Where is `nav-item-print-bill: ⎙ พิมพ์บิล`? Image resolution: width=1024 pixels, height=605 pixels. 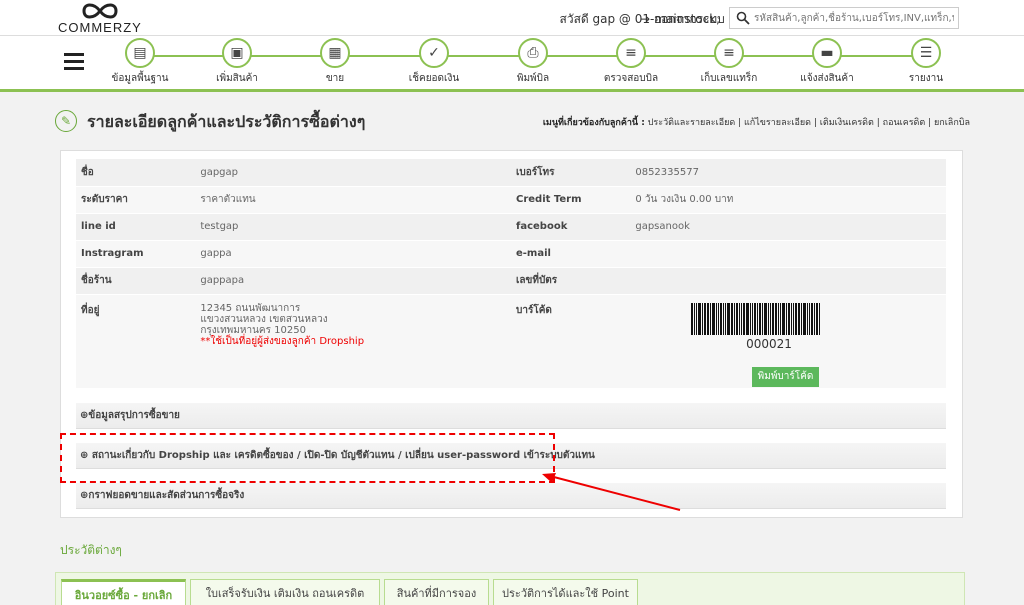
nav-item-print-bill: ⎙ พิมพ์บิล is located at coordinates (533, 62).